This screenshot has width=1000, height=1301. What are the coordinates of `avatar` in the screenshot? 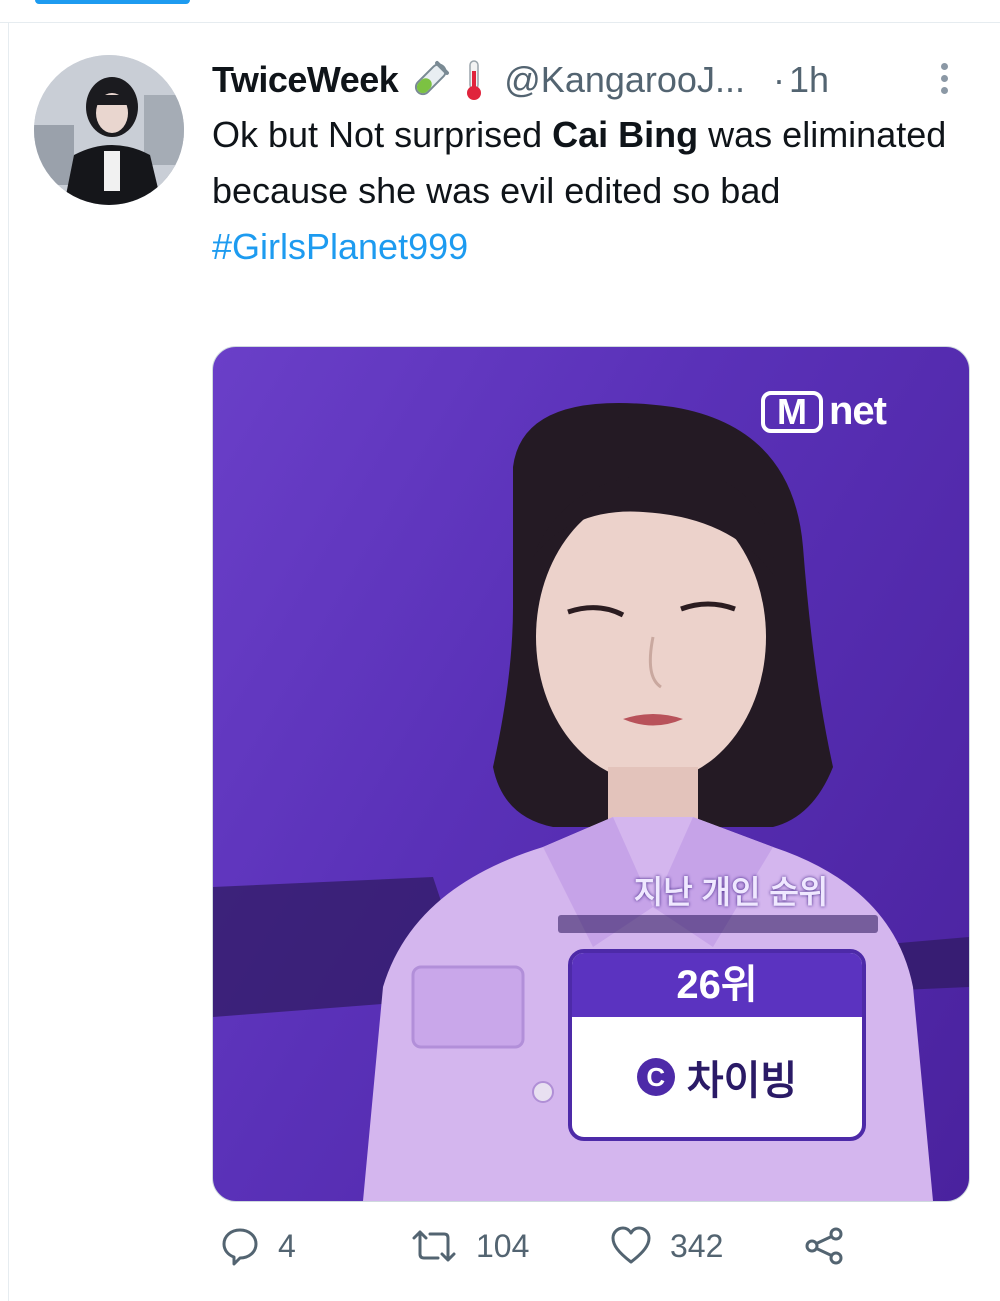 It's located at (109, 130).